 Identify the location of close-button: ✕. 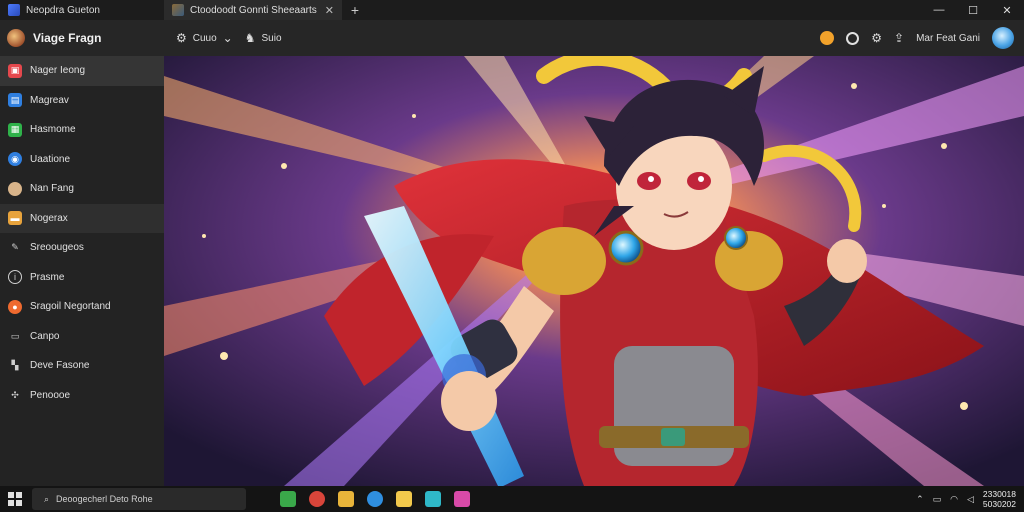
(1007, 10).